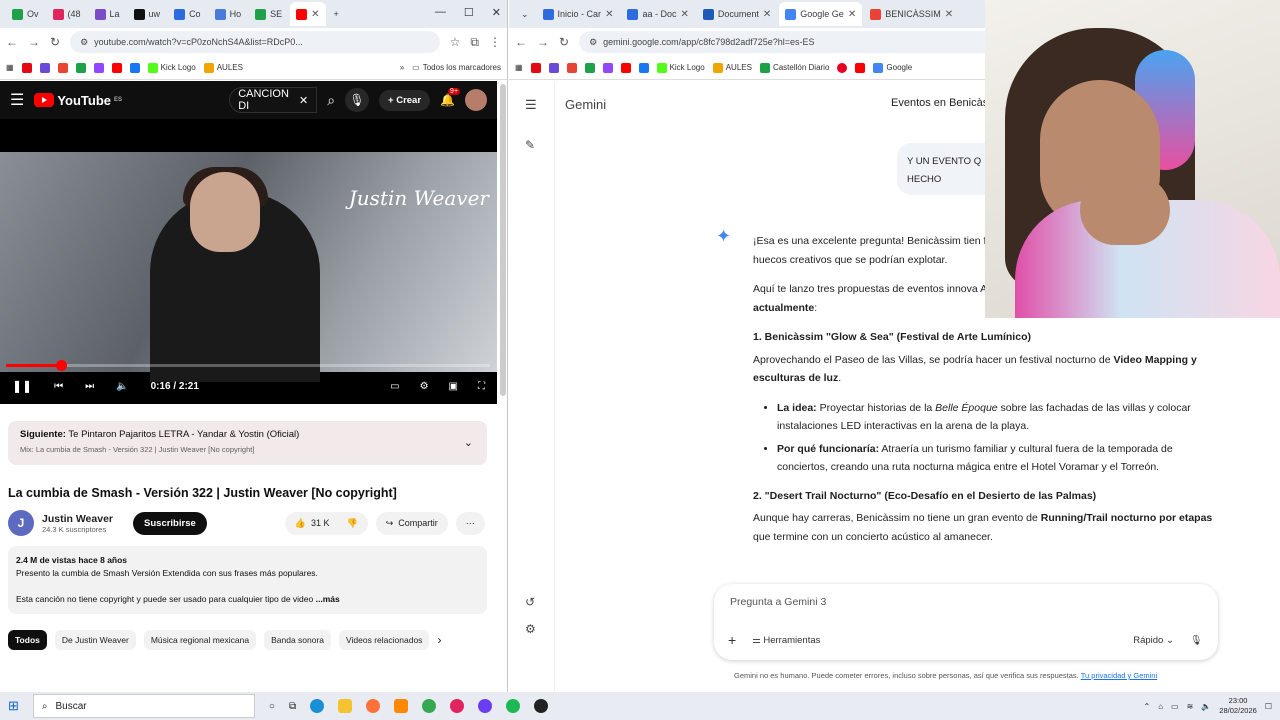 The height and width of the screenshot is (720, 1280). Describe the element at coordinates (607, 67) in the screenshot. I see `twitch-icon` at that location.